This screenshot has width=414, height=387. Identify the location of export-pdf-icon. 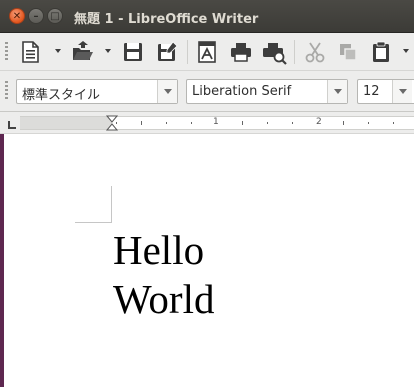
(207, 52).